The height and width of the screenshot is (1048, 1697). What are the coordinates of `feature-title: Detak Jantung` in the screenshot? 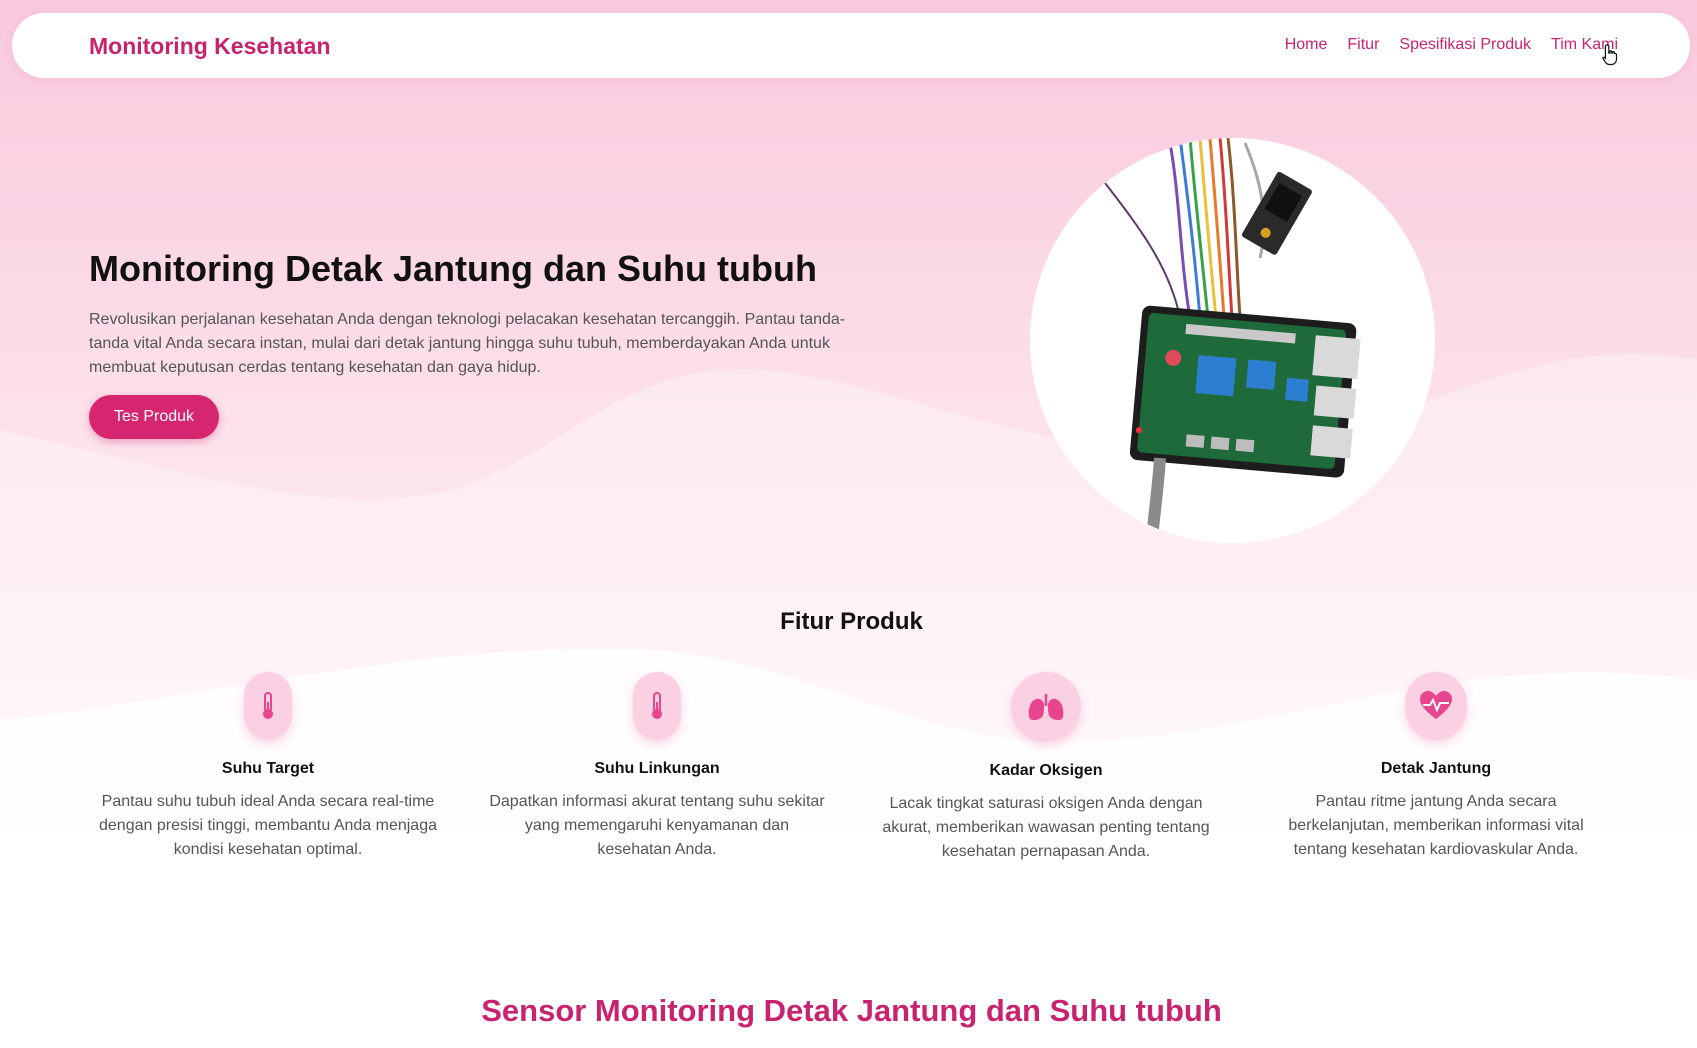 It's located at (1436, 768).